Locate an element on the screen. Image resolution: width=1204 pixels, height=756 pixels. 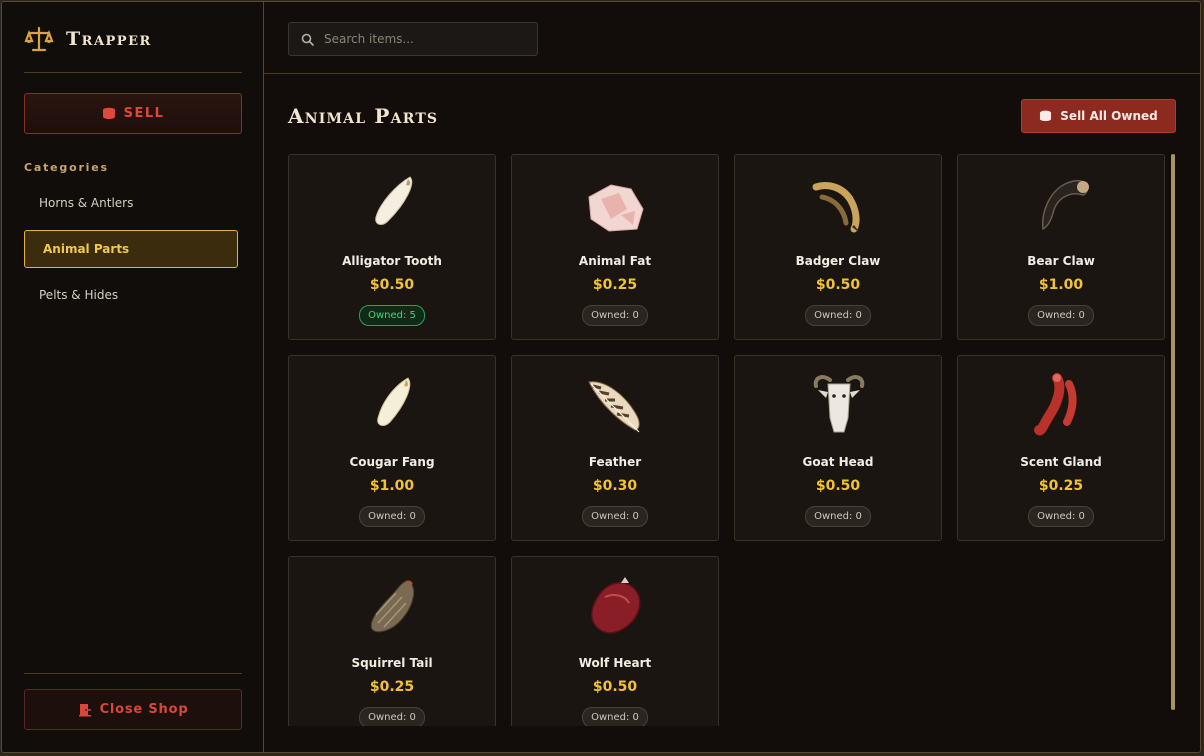
item-name: Scent Gland is located at coordinates (1061, 462).